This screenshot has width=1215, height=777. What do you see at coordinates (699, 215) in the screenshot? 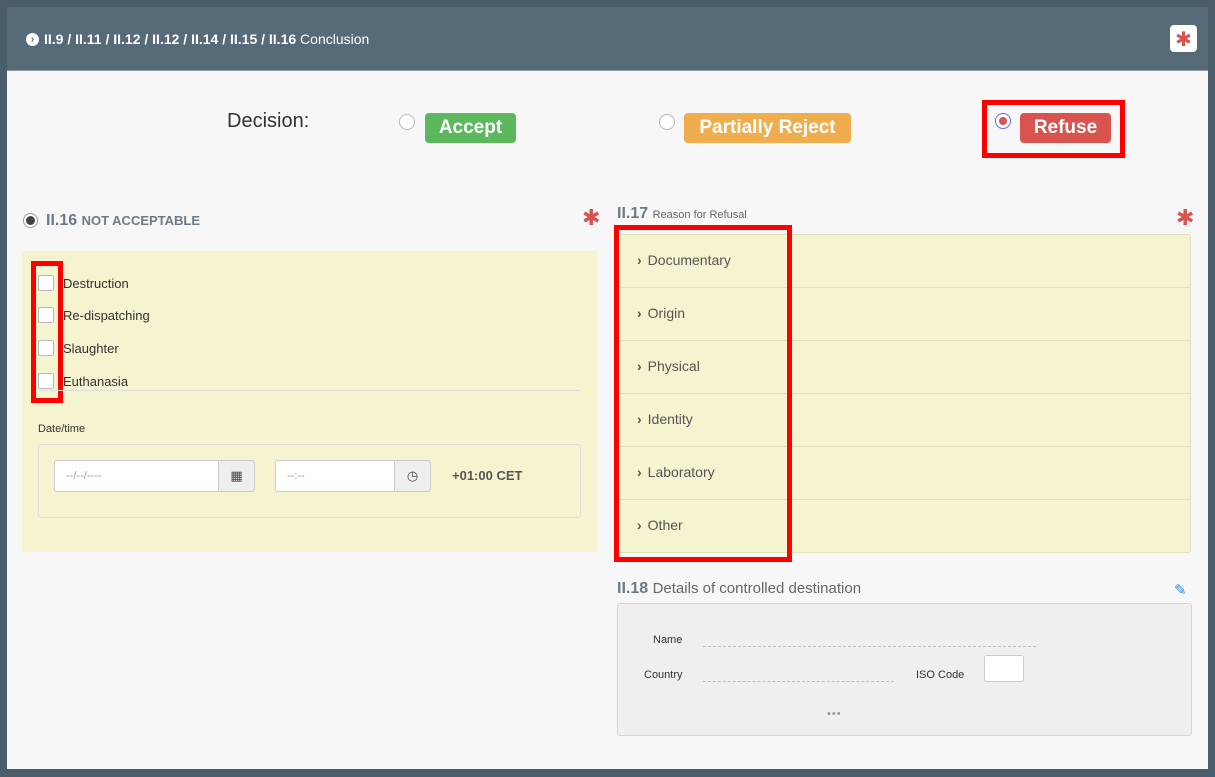
I see `refusal-reason-label: Reason for Refusal` at bounding box center [699, 215].